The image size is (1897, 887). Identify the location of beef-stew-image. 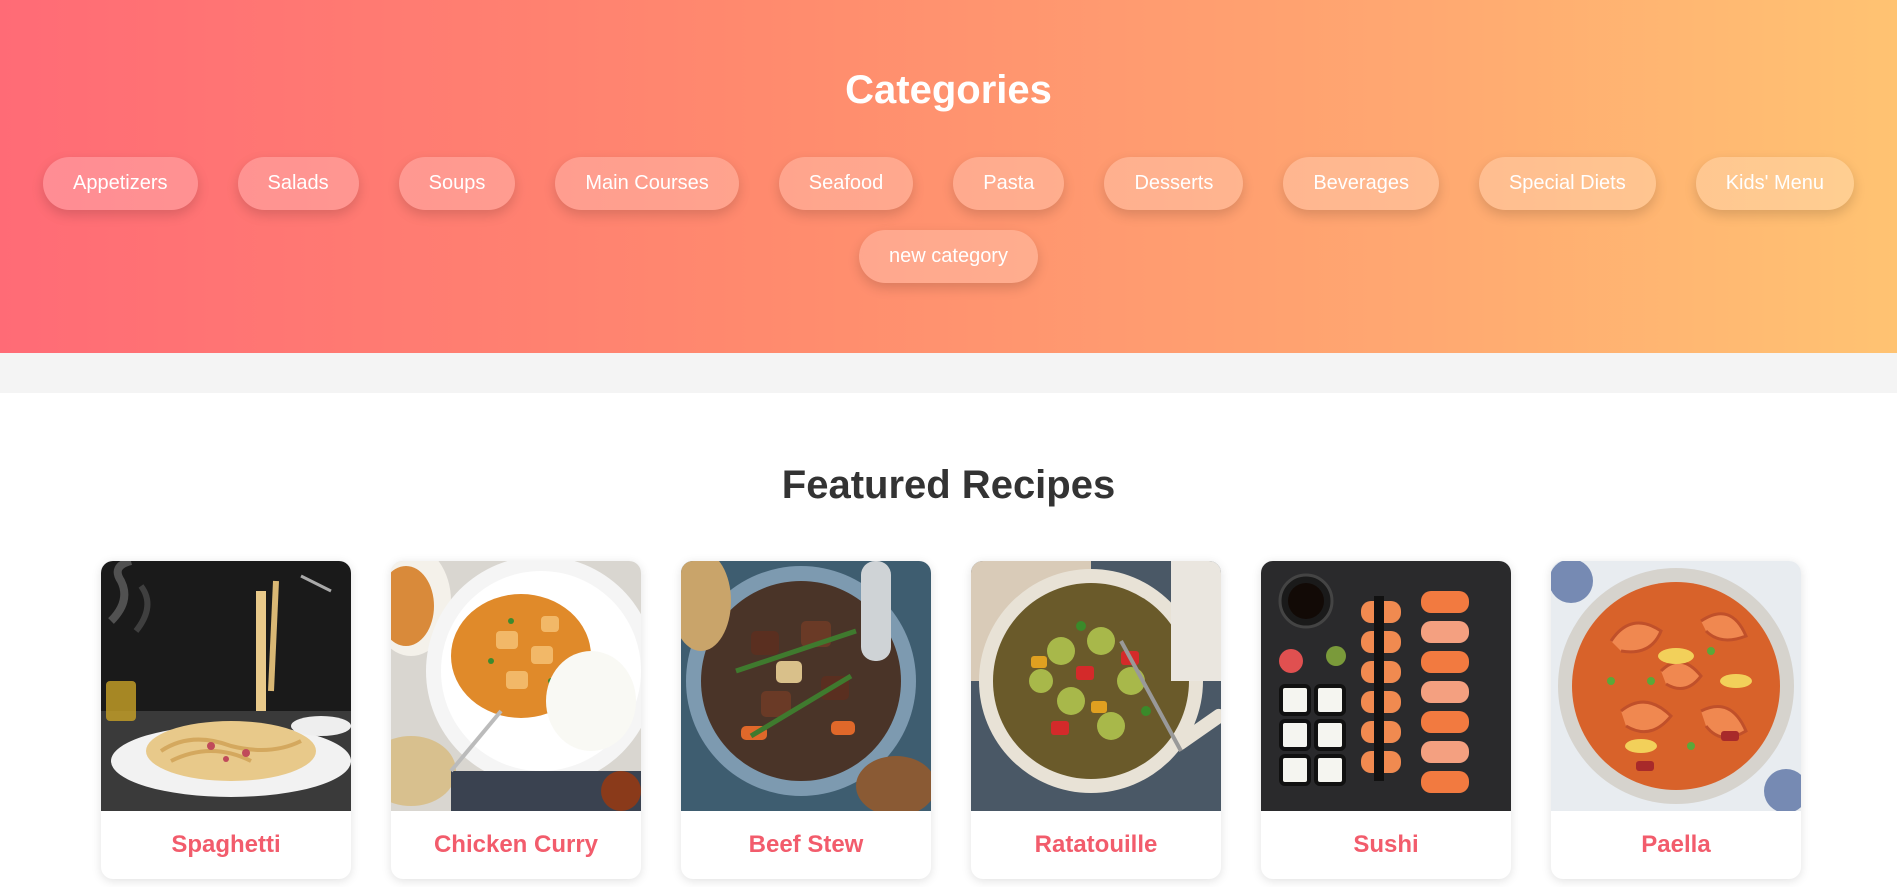
(806, 686).